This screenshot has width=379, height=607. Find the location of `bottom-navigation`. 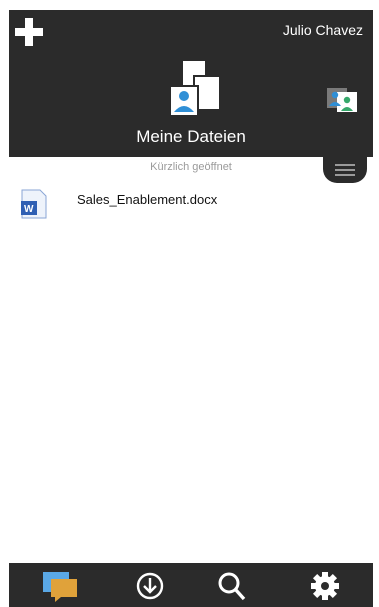

bottom-navigation is located at coordinates (191, 585).